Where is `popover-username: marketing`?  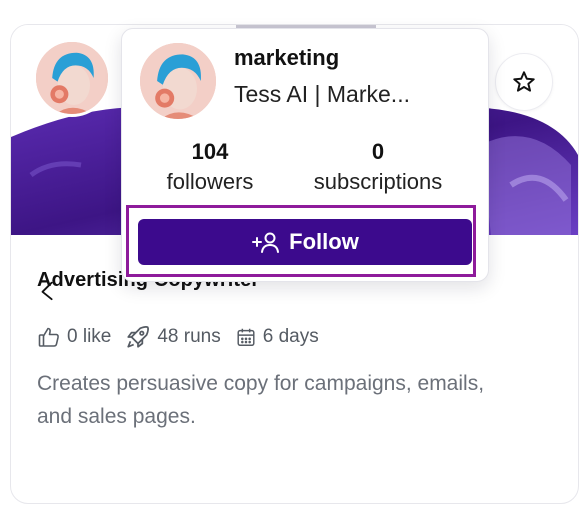 popover-username: marketing is located at coordinates (286, 58).